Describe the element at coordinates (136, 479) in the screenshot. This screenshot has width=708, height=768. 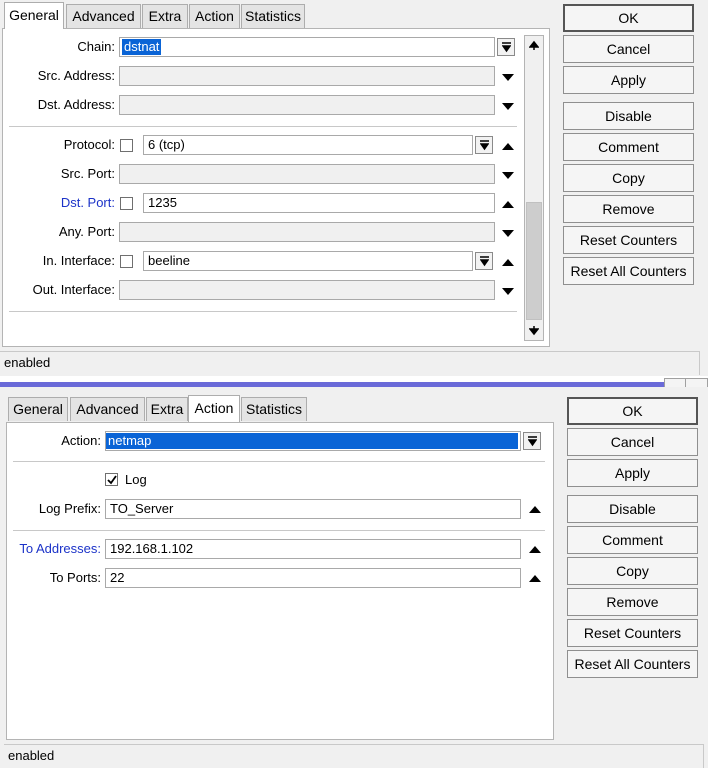
I see `log-label: Log` at that location.